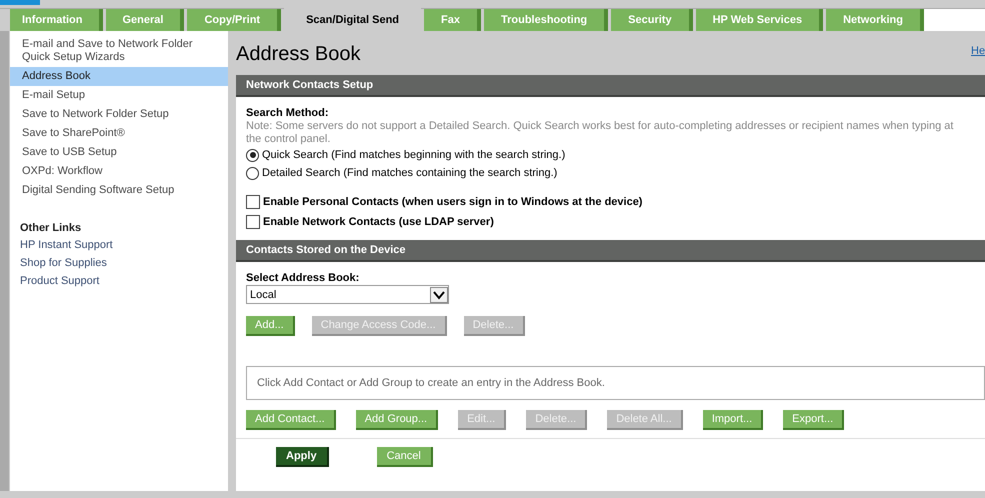  Describe the element at coordinates (404, 457) in the screenshot. I see `form-button: Cancel` at that location.